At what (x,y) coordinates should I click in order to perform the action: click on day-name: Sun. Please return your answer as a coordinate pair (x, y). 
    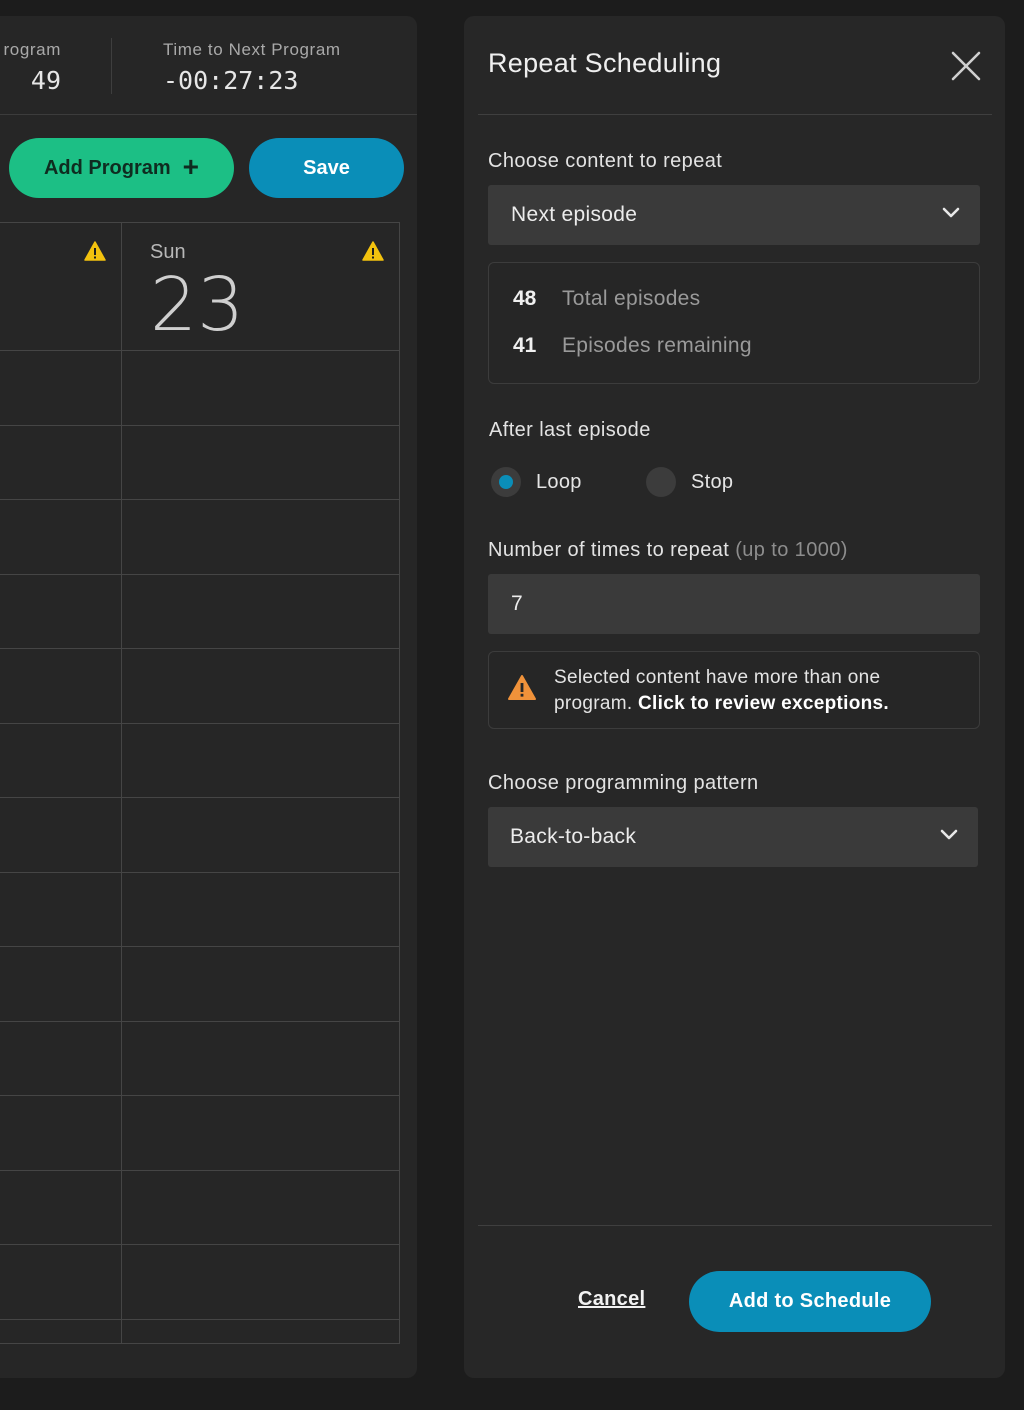
    Looking at the image, I should click on (168, 252).